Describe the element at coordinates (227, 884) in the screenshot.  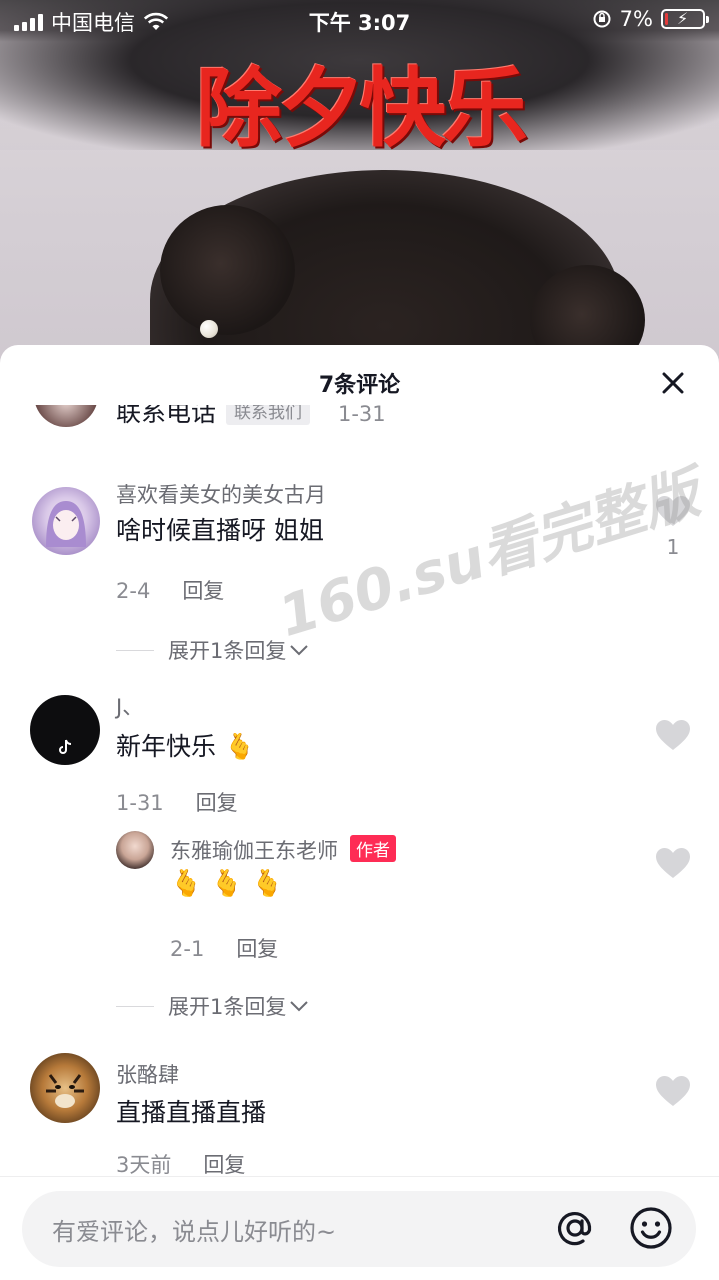
I see `reply-text: 🫰 🫰 🫰` at that location.